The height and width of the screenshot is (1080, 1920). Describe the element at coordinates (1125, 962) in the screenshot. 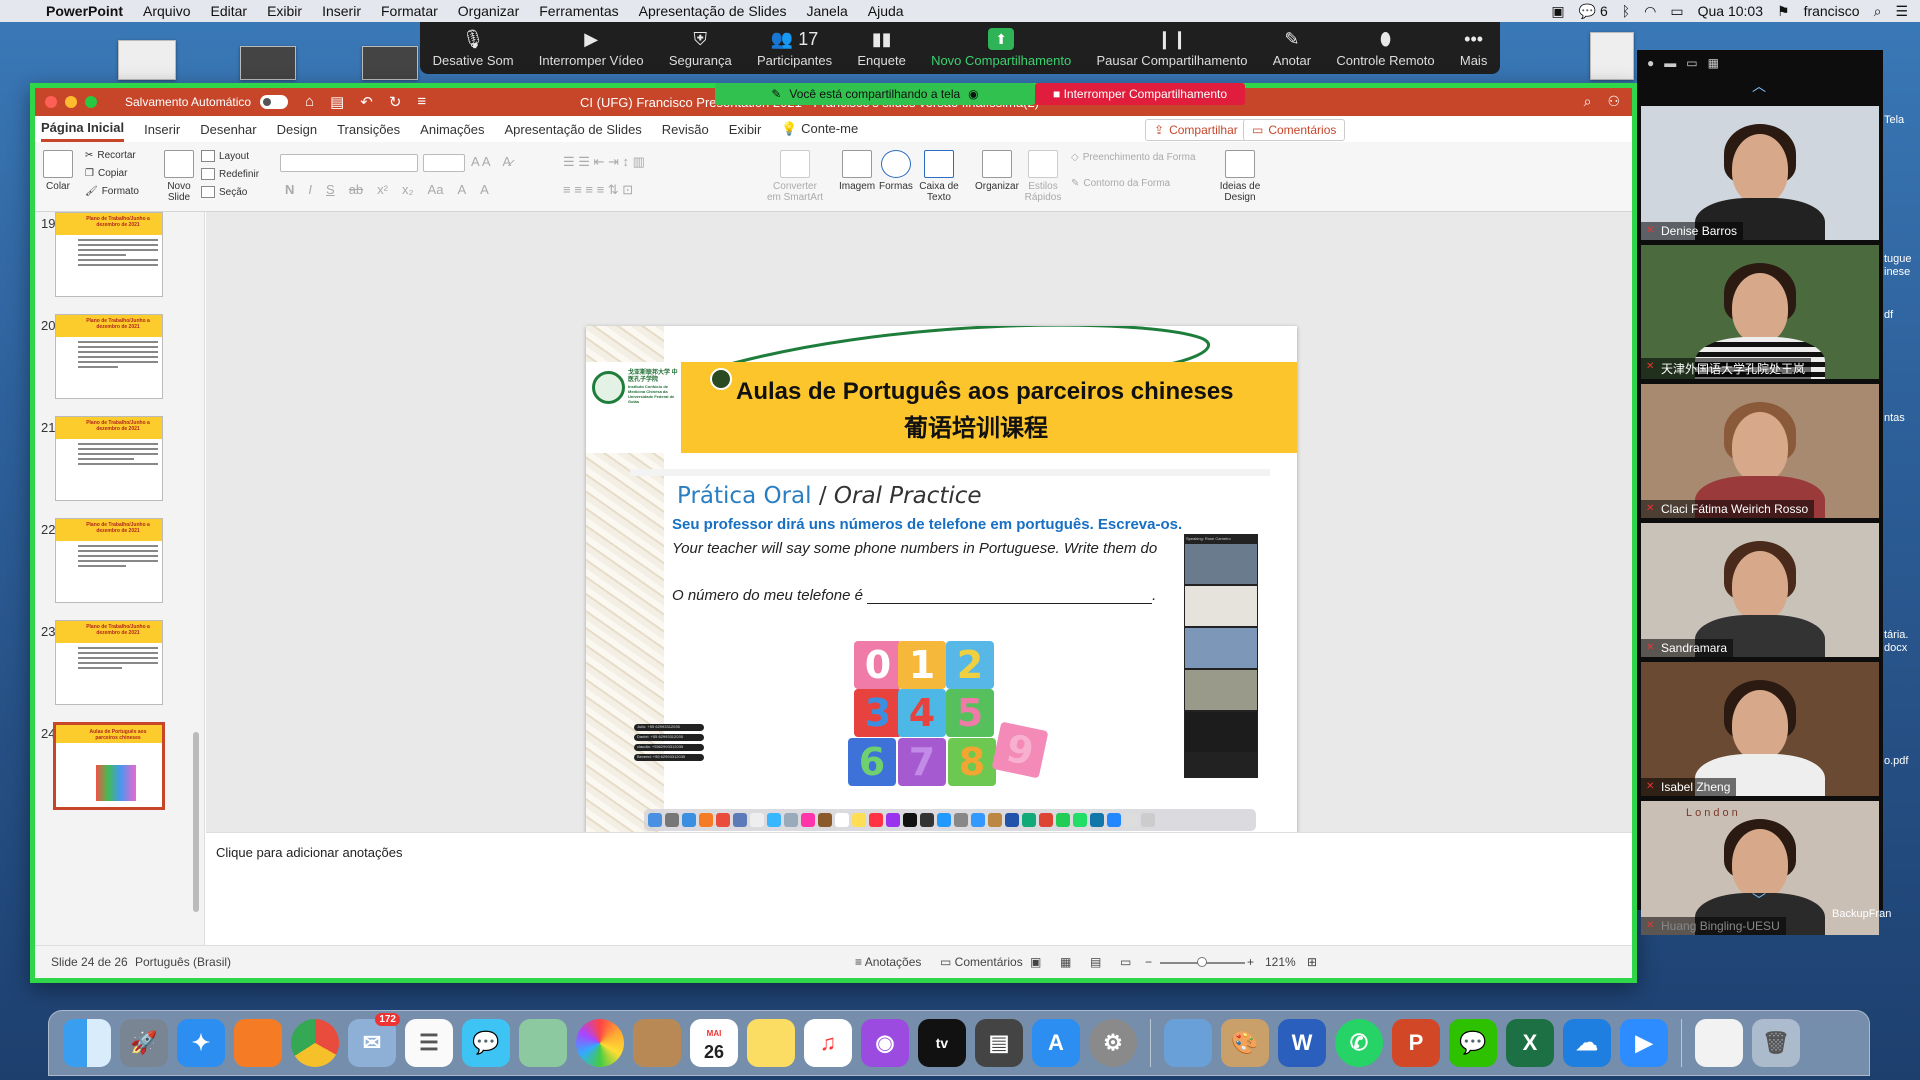

I see `slideshow-view-icon: ▭` at that location.